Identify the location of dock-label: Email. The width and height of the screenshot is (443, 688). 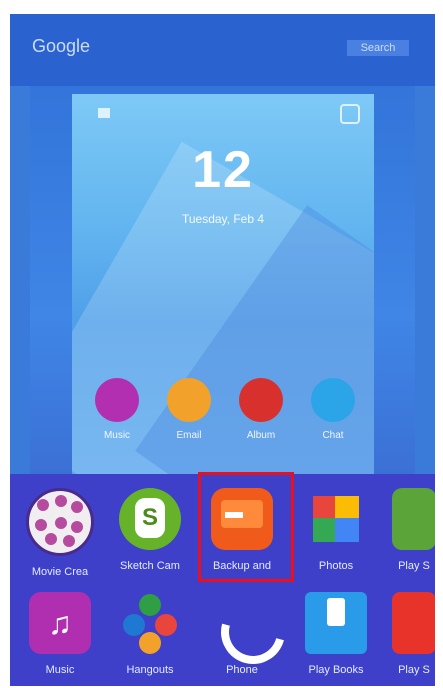
(189, 435).